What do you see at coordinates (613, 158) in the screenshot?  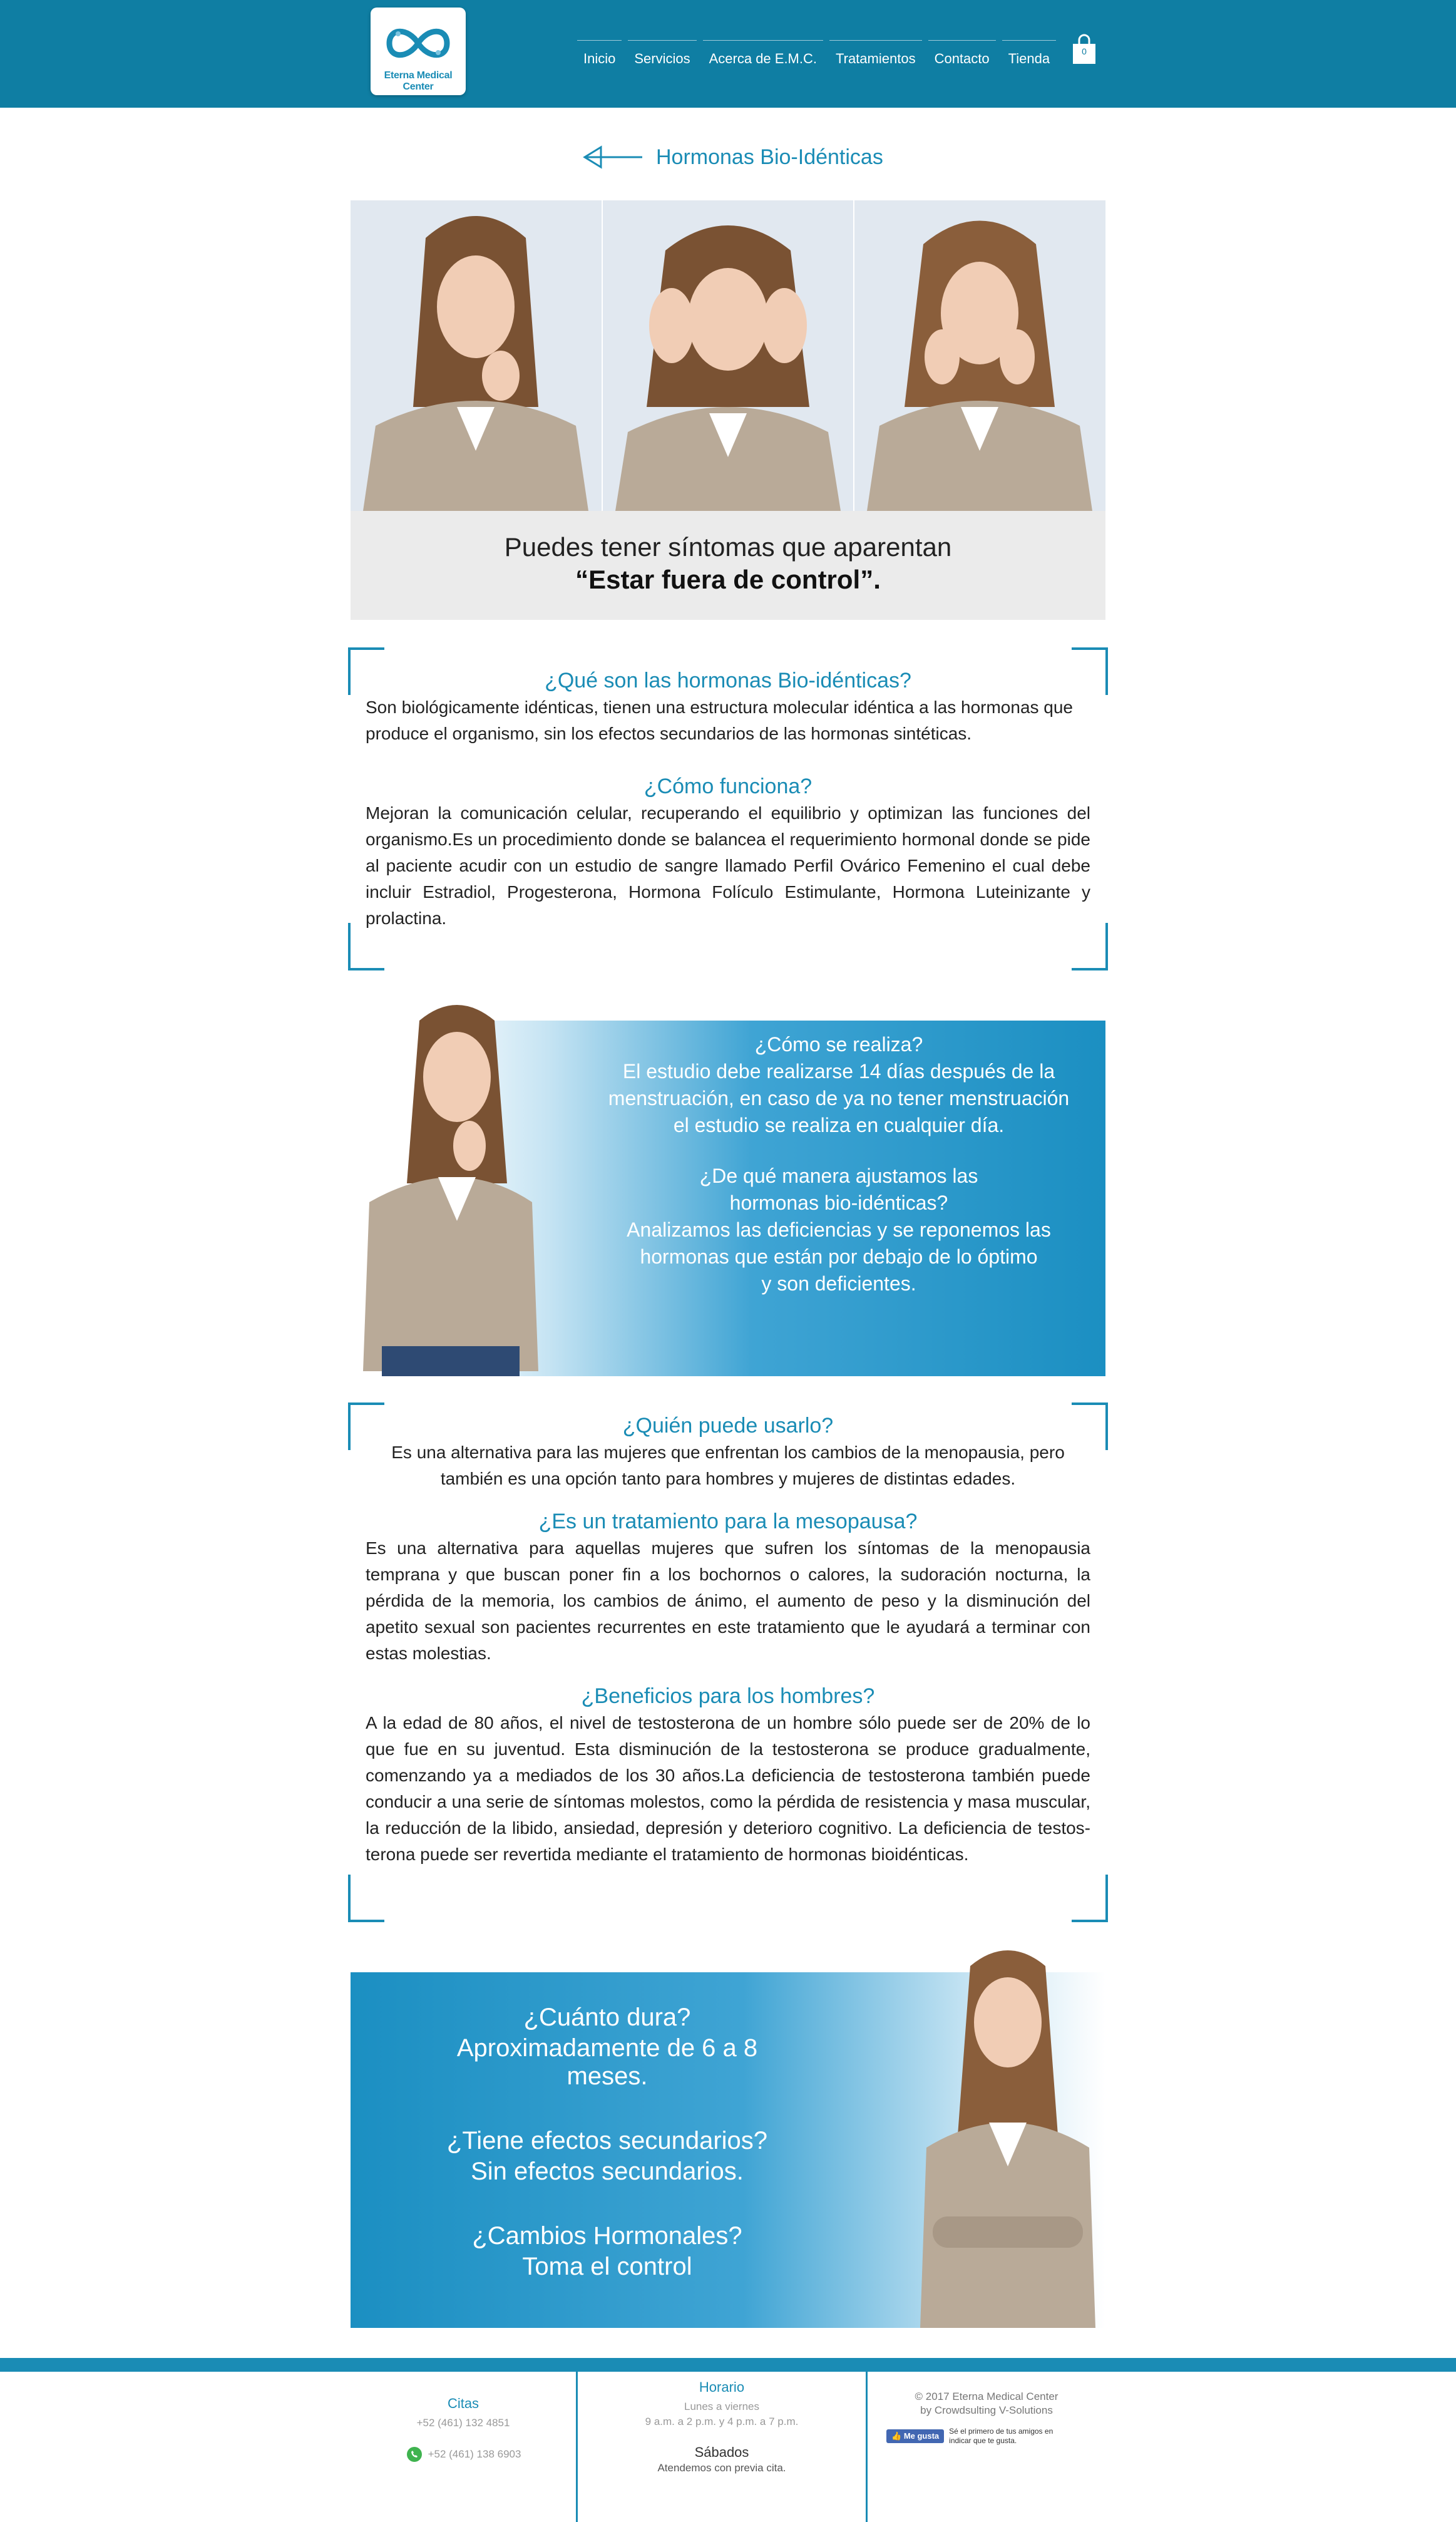 I see `back-arrow-icon` at bounding box center [613, 158].